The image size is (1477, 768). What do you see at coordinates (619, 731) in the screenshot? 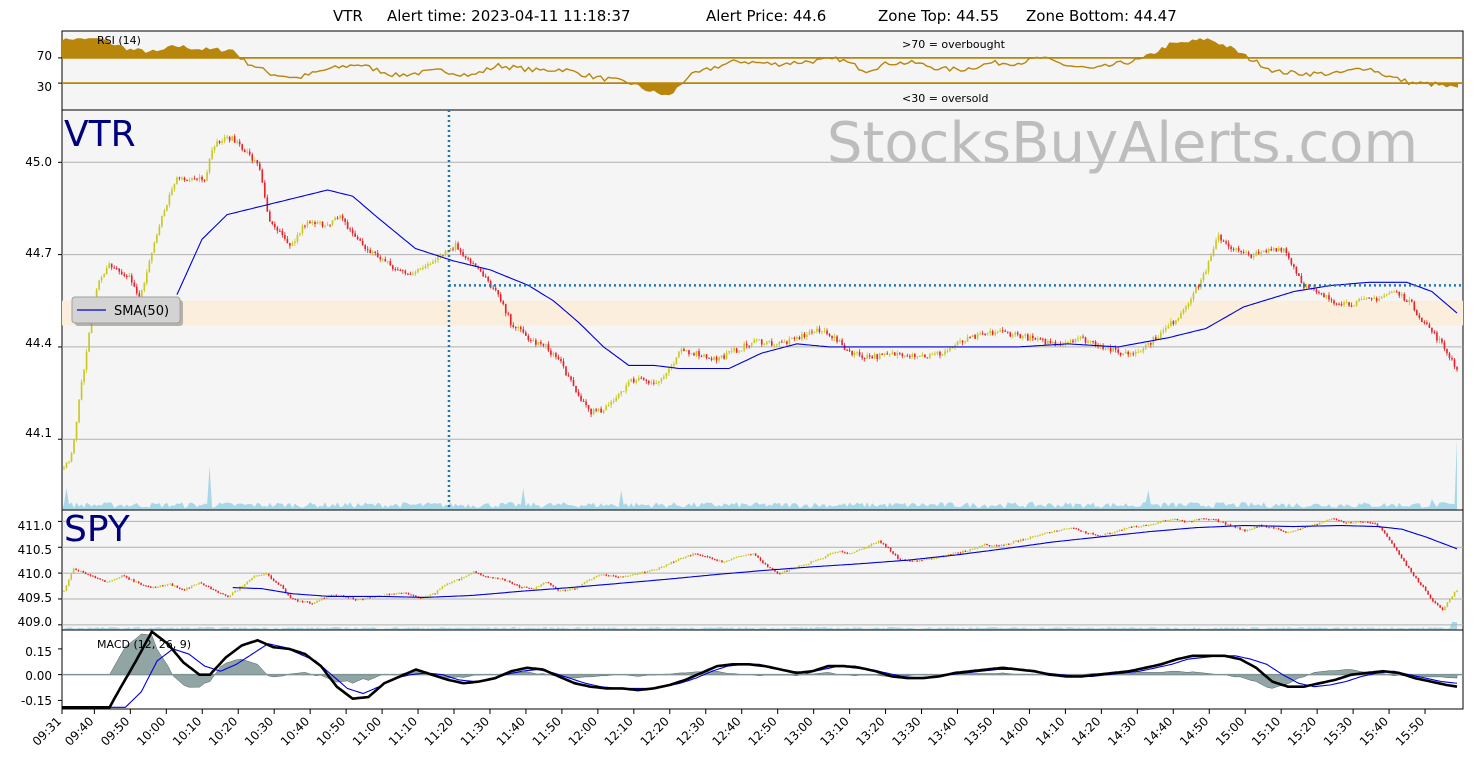
I see `x-tick-label: 12:10` at bounding box center [619, 731].